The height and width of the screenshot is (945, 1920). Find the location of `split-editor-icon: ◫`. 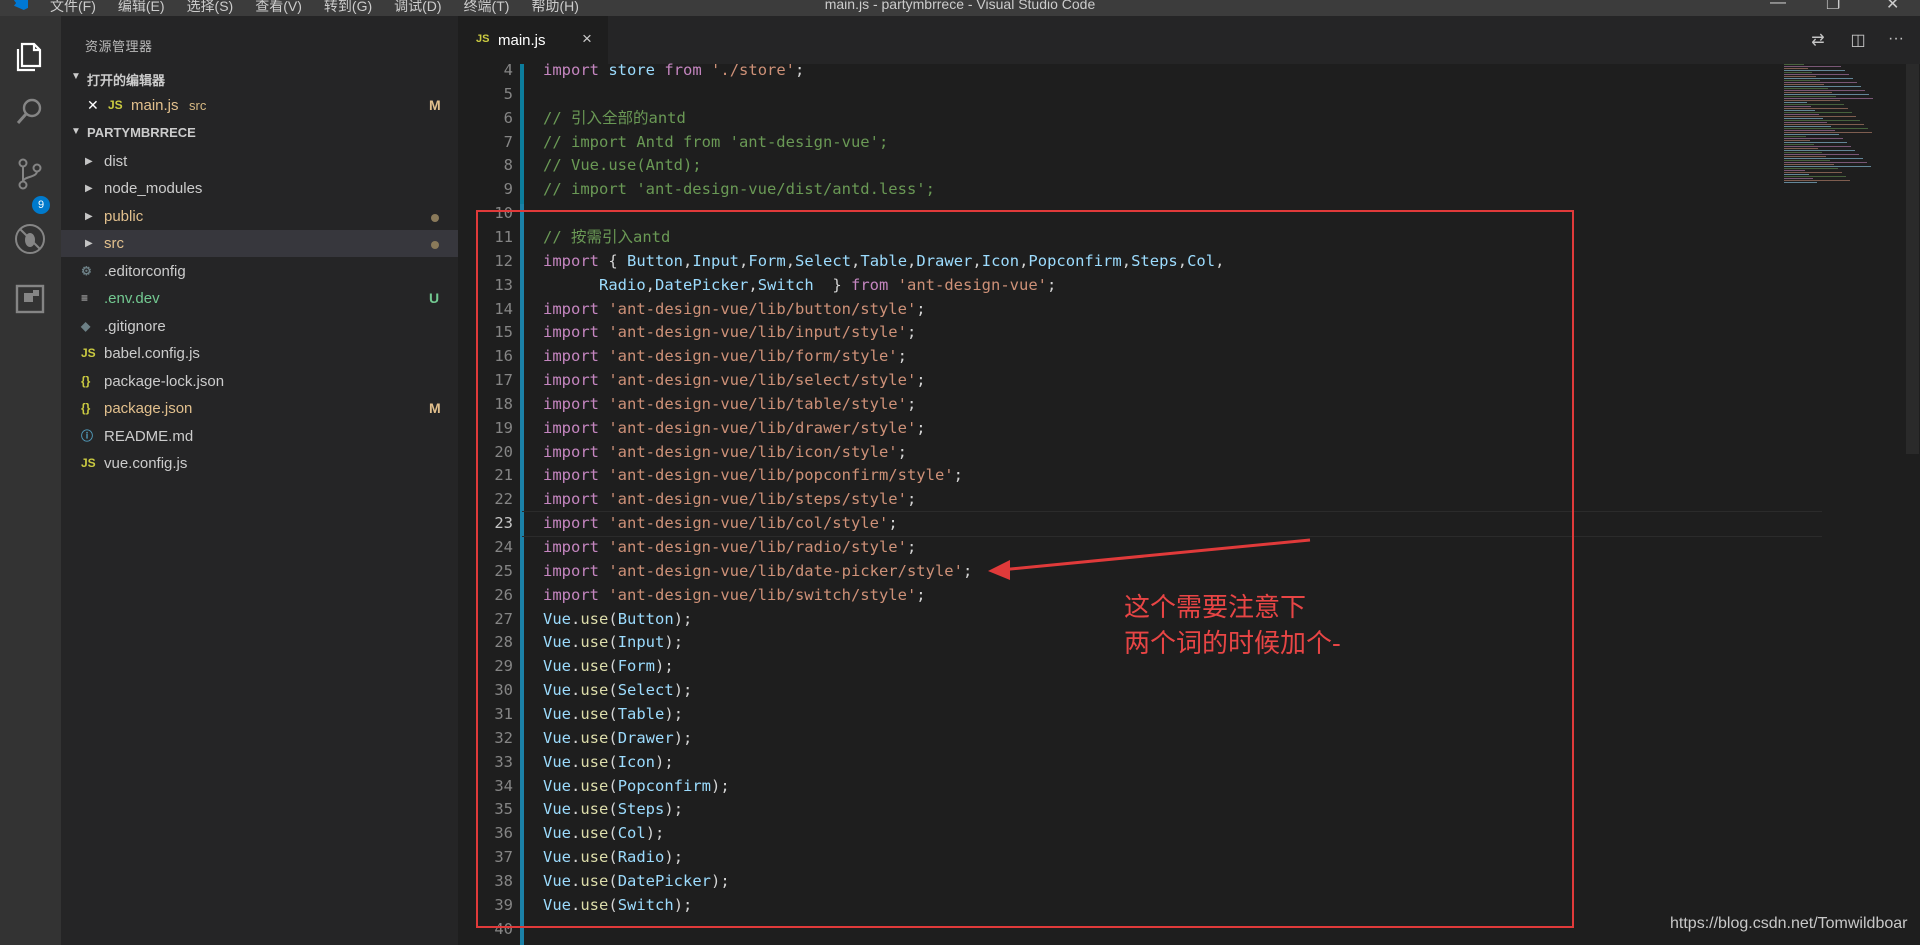

split-editor-icon: ◫ is located at coordinates (1858, 40).